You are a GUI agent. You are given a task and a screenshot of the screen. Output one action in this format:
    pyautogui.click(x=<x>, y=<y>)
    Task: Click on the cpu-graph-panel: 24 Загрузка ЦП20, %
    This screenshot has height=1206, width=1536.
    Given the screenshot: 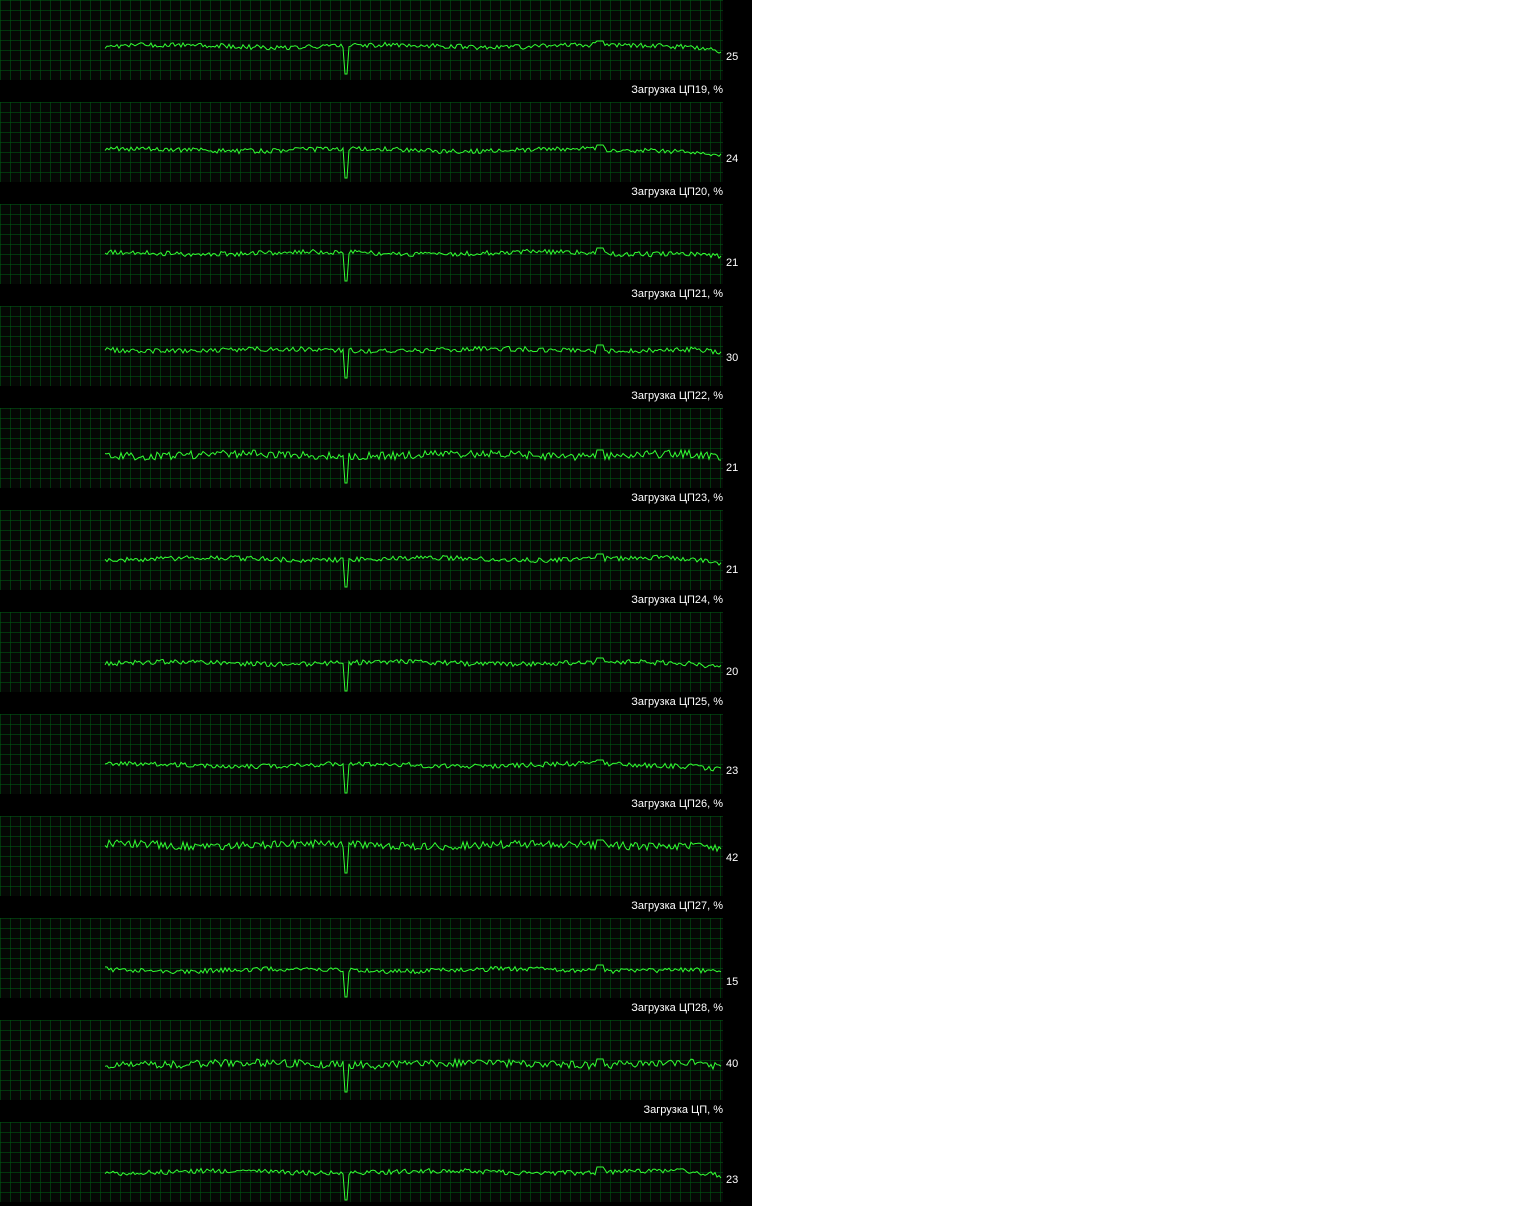 What is the action you would take?
    pyautogui.click(x=376, y=153)
    